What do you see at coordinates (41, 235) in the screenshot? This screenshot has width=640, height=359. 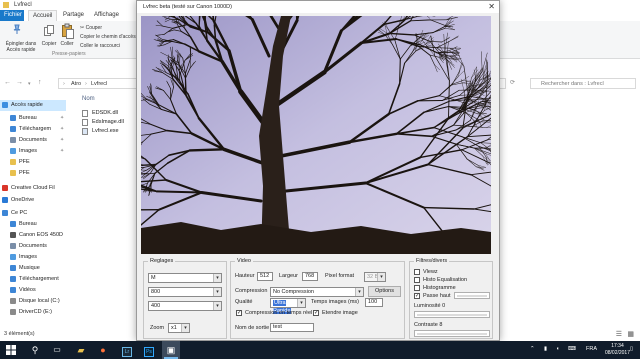 I see `sidebar-item-label: Canon EOS 450D` at bounding box center [41, 235].